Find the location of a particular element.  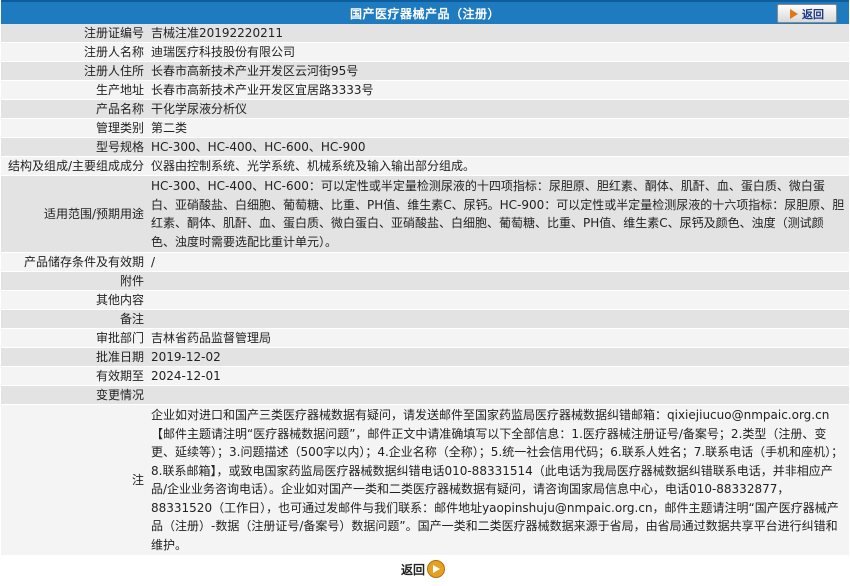

row-storage-conditions: 产品储存条件及有效期 / is located at coordinates (425, 262).